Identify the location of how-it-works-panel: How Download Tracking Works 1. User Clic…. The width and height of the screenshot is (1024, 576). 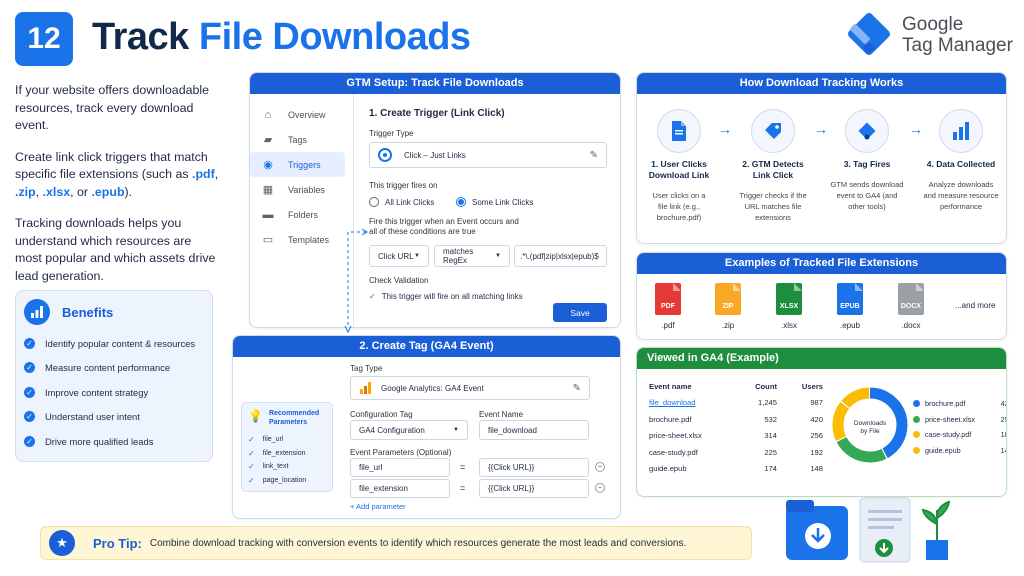
(821, 158).